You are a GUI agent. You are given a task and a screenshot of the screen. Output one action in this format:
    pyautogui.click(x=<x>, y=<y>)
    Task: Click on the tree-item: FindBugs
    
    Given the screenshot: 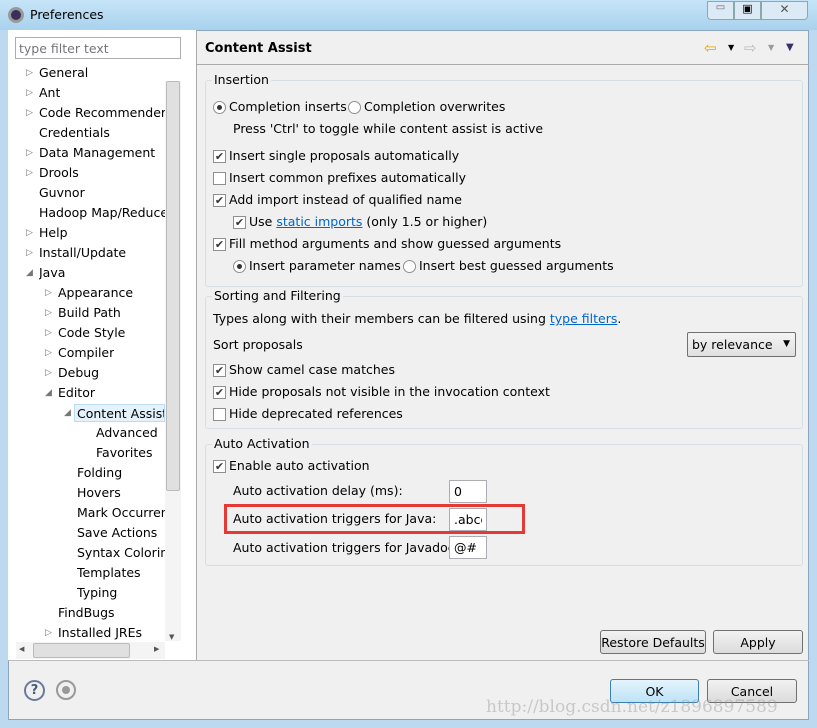 What is the action you would take?
    pyautogui.click(x=86, y=613)
    